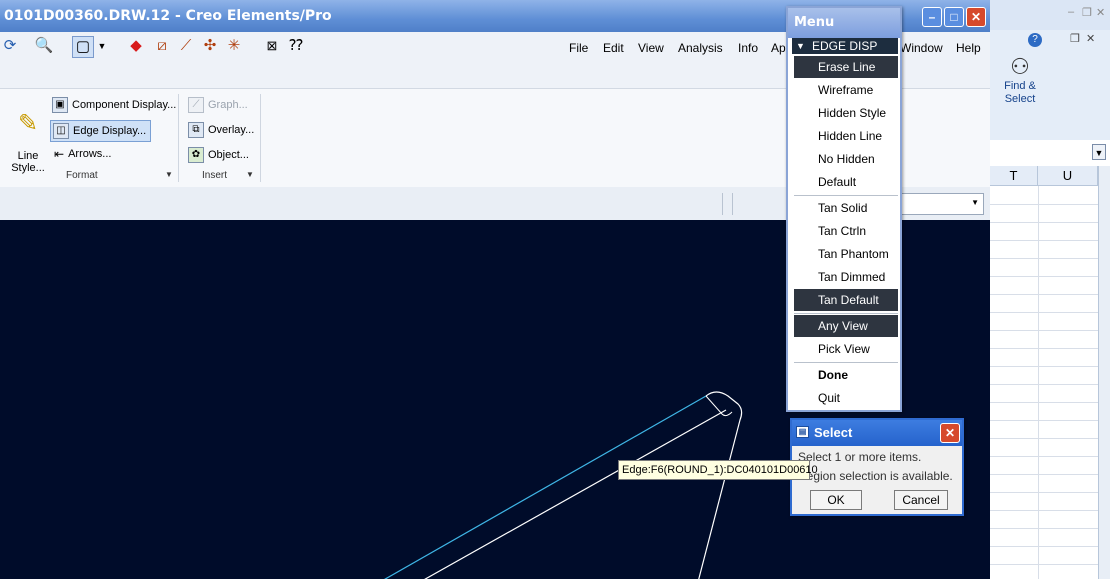 Image resolution: width=1110 pixels, height=579 pixels. What do you see at coordinates (1050, 15) in the screenshot?
I see `excel-title-bar: – ❐ ✕` at bounding box center [1050, 15].